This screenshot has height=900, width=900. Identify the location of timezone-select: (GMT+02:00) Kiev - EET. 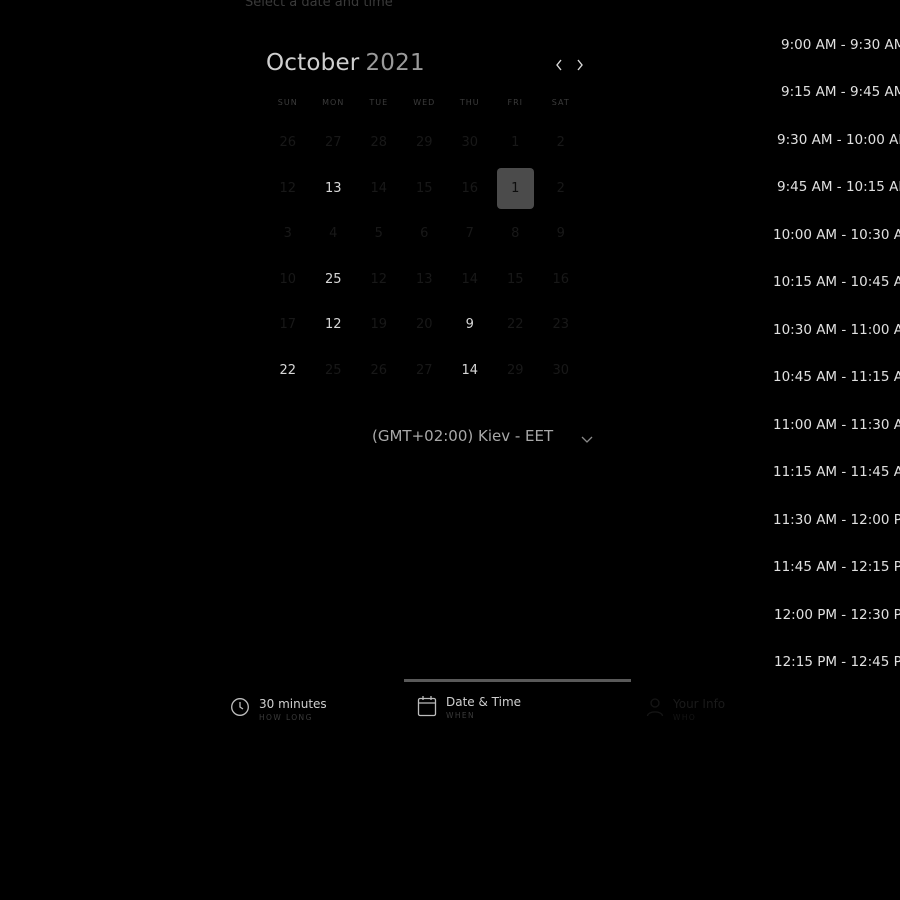
(462, 436).